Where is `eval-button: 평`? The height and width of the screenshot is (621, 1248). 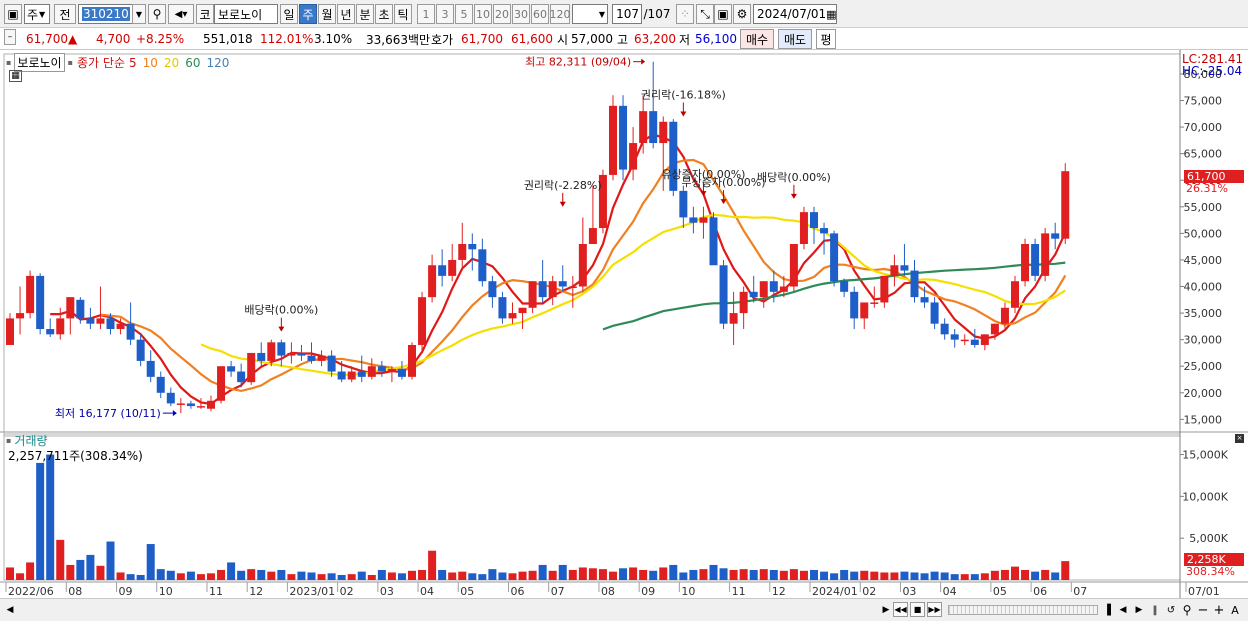
eval-button: 평 is located at coordinates (826, 39).